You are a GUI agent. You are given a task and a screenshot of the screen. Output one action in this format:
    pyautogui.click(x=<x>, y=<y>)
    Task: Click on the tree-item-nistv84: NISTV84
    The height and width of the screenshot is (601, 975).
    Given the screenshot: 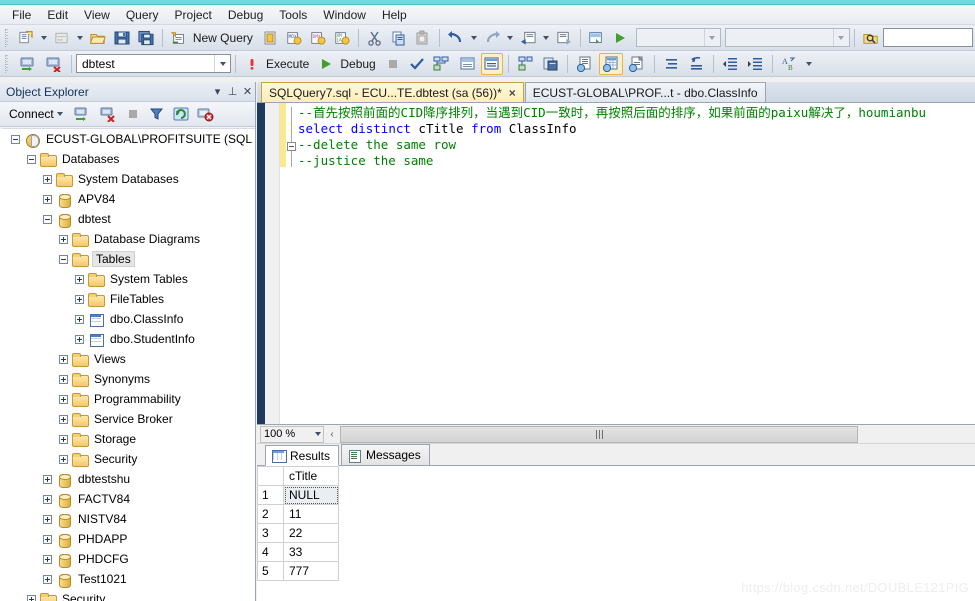 What is the action you would take?
    pyautogui.click(x=129, y=519)
    